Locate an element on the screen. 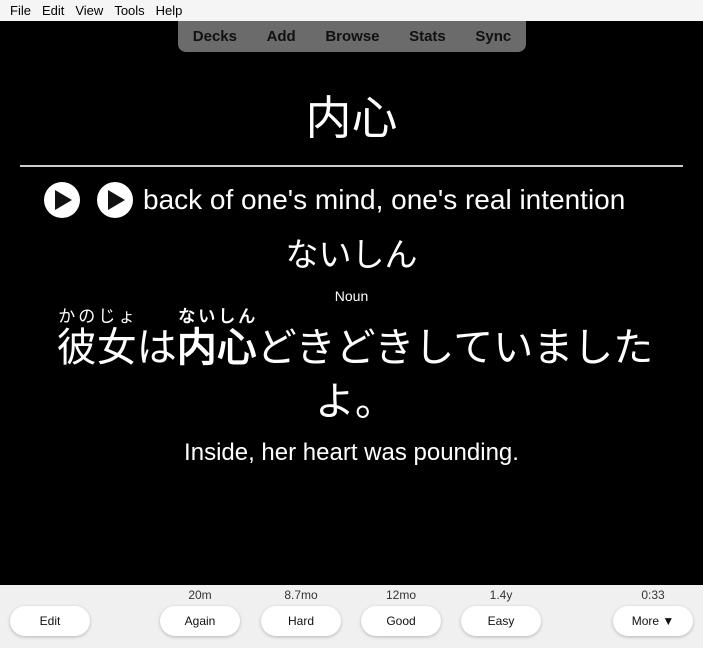 Image resolution: width=703 pixels, height=648 pixels. ruby-word: 彼女かのじょ is located at coordinates (96, 339).